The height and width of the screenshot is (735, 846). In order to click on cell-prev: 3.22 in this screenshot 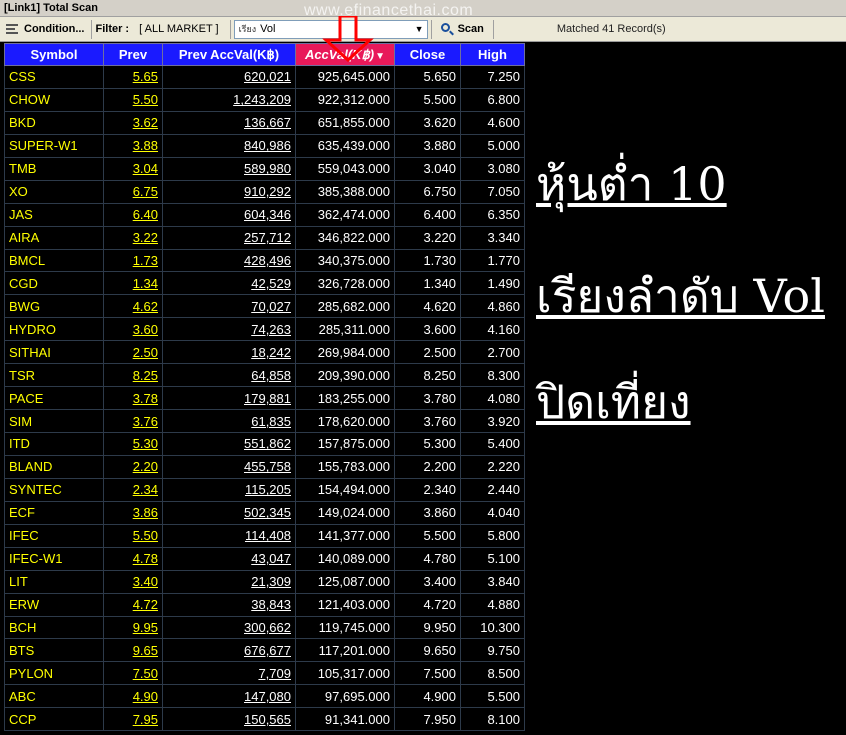, I will do `click(133, 237)`.